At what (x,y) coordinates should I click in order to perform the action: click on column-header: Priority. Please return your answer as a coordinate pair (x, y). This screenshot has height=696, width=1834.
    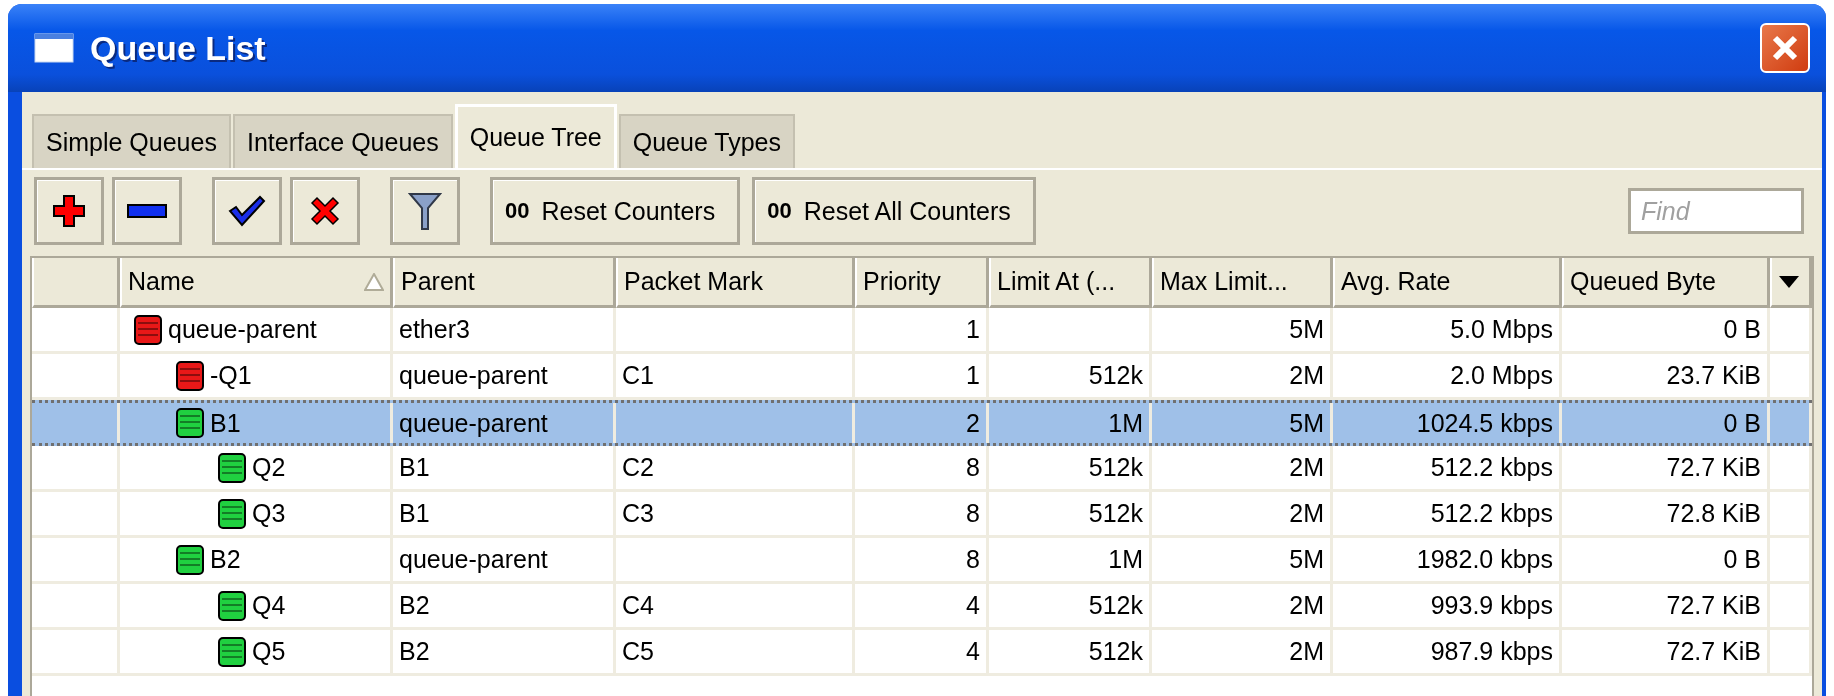
    Looking at the image, I should click on (922, 283).